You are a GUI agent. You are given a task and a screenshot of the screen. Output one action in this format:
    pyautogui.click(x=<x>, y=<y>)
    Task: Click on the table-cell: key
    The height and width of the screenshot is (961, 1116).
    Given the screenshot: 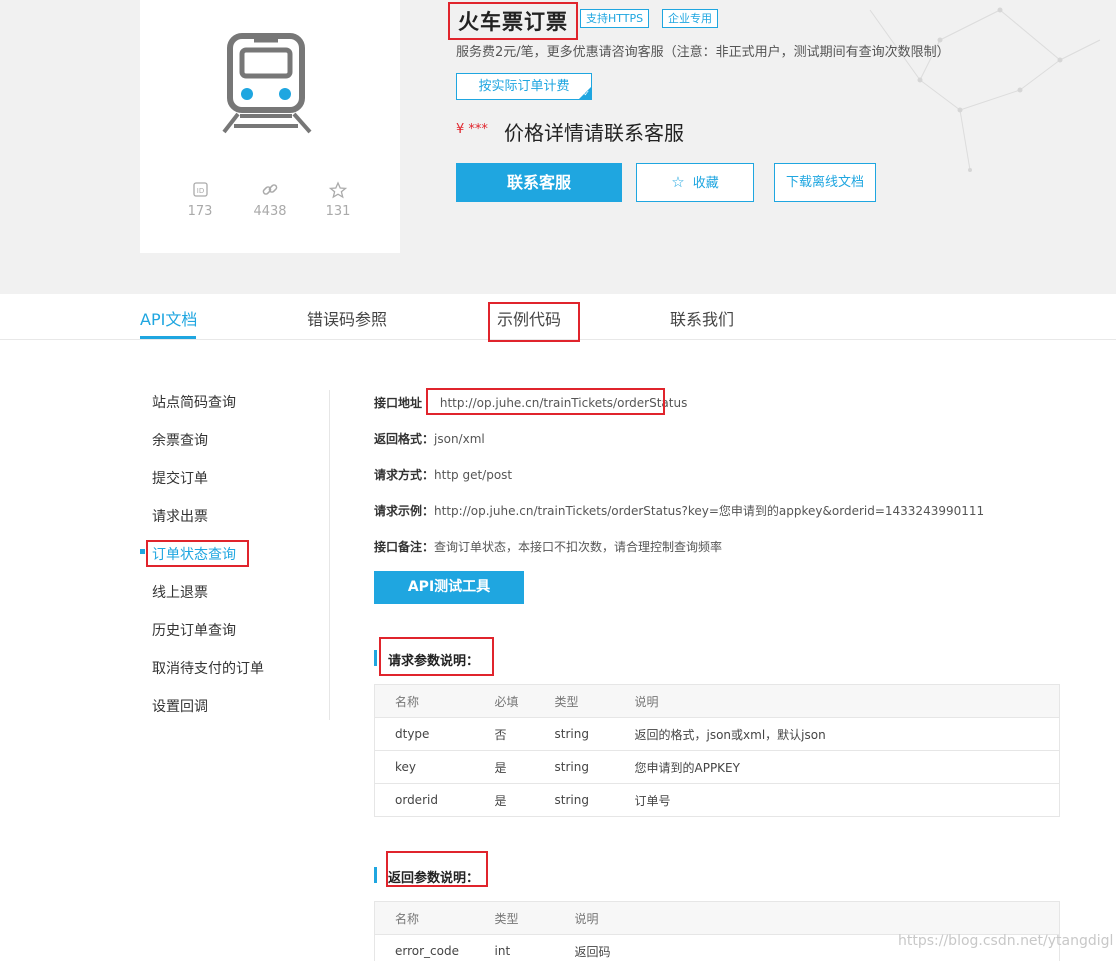 What is the action you would take?
    pyautogui.click(x=424, y=767)
    